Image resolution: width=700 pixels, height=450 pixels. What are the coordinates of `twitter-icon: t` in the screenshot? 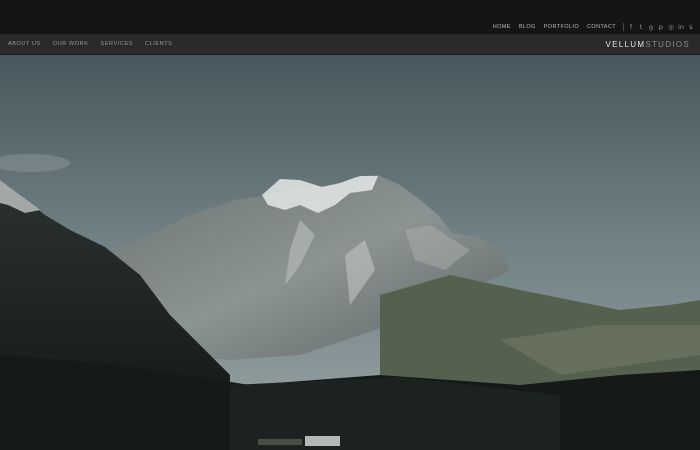 It's located at (641, 27).